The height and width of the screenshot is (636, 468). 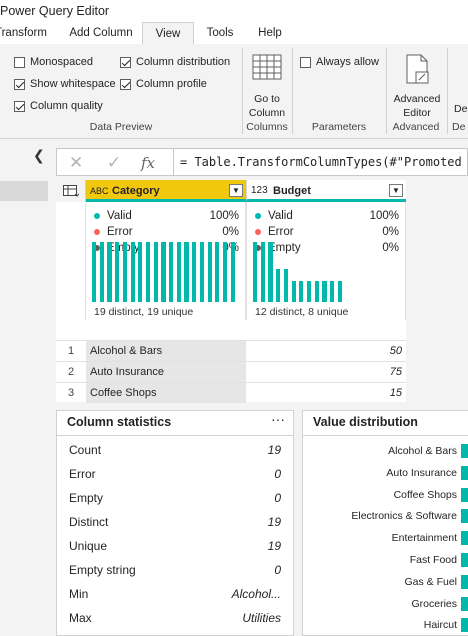 What do you see at coordinates (385, 451) in the screenshot?
I see `value-distribution-row: Alcohol & Bars` at bounding box center [385, 451].